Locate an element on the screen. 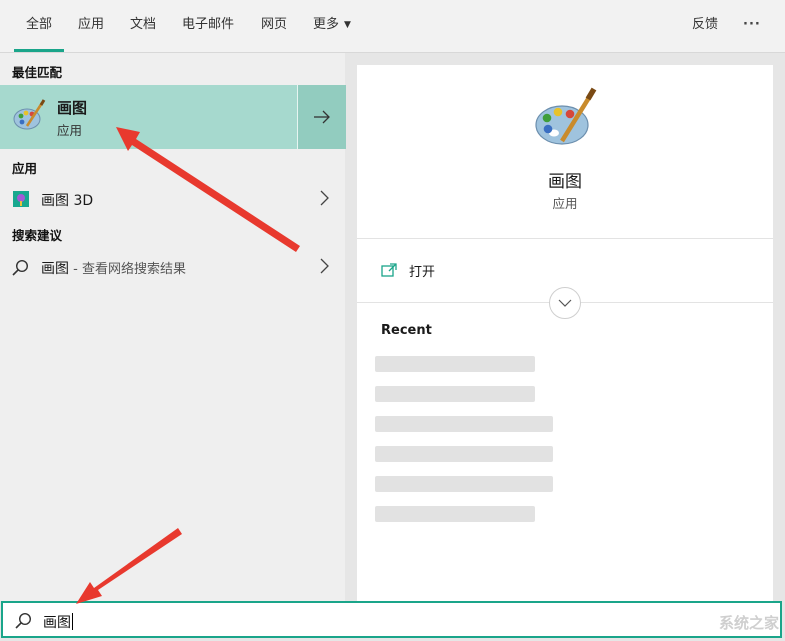  chevron-down-icon: ▼ is located at coordinates (347, 25).